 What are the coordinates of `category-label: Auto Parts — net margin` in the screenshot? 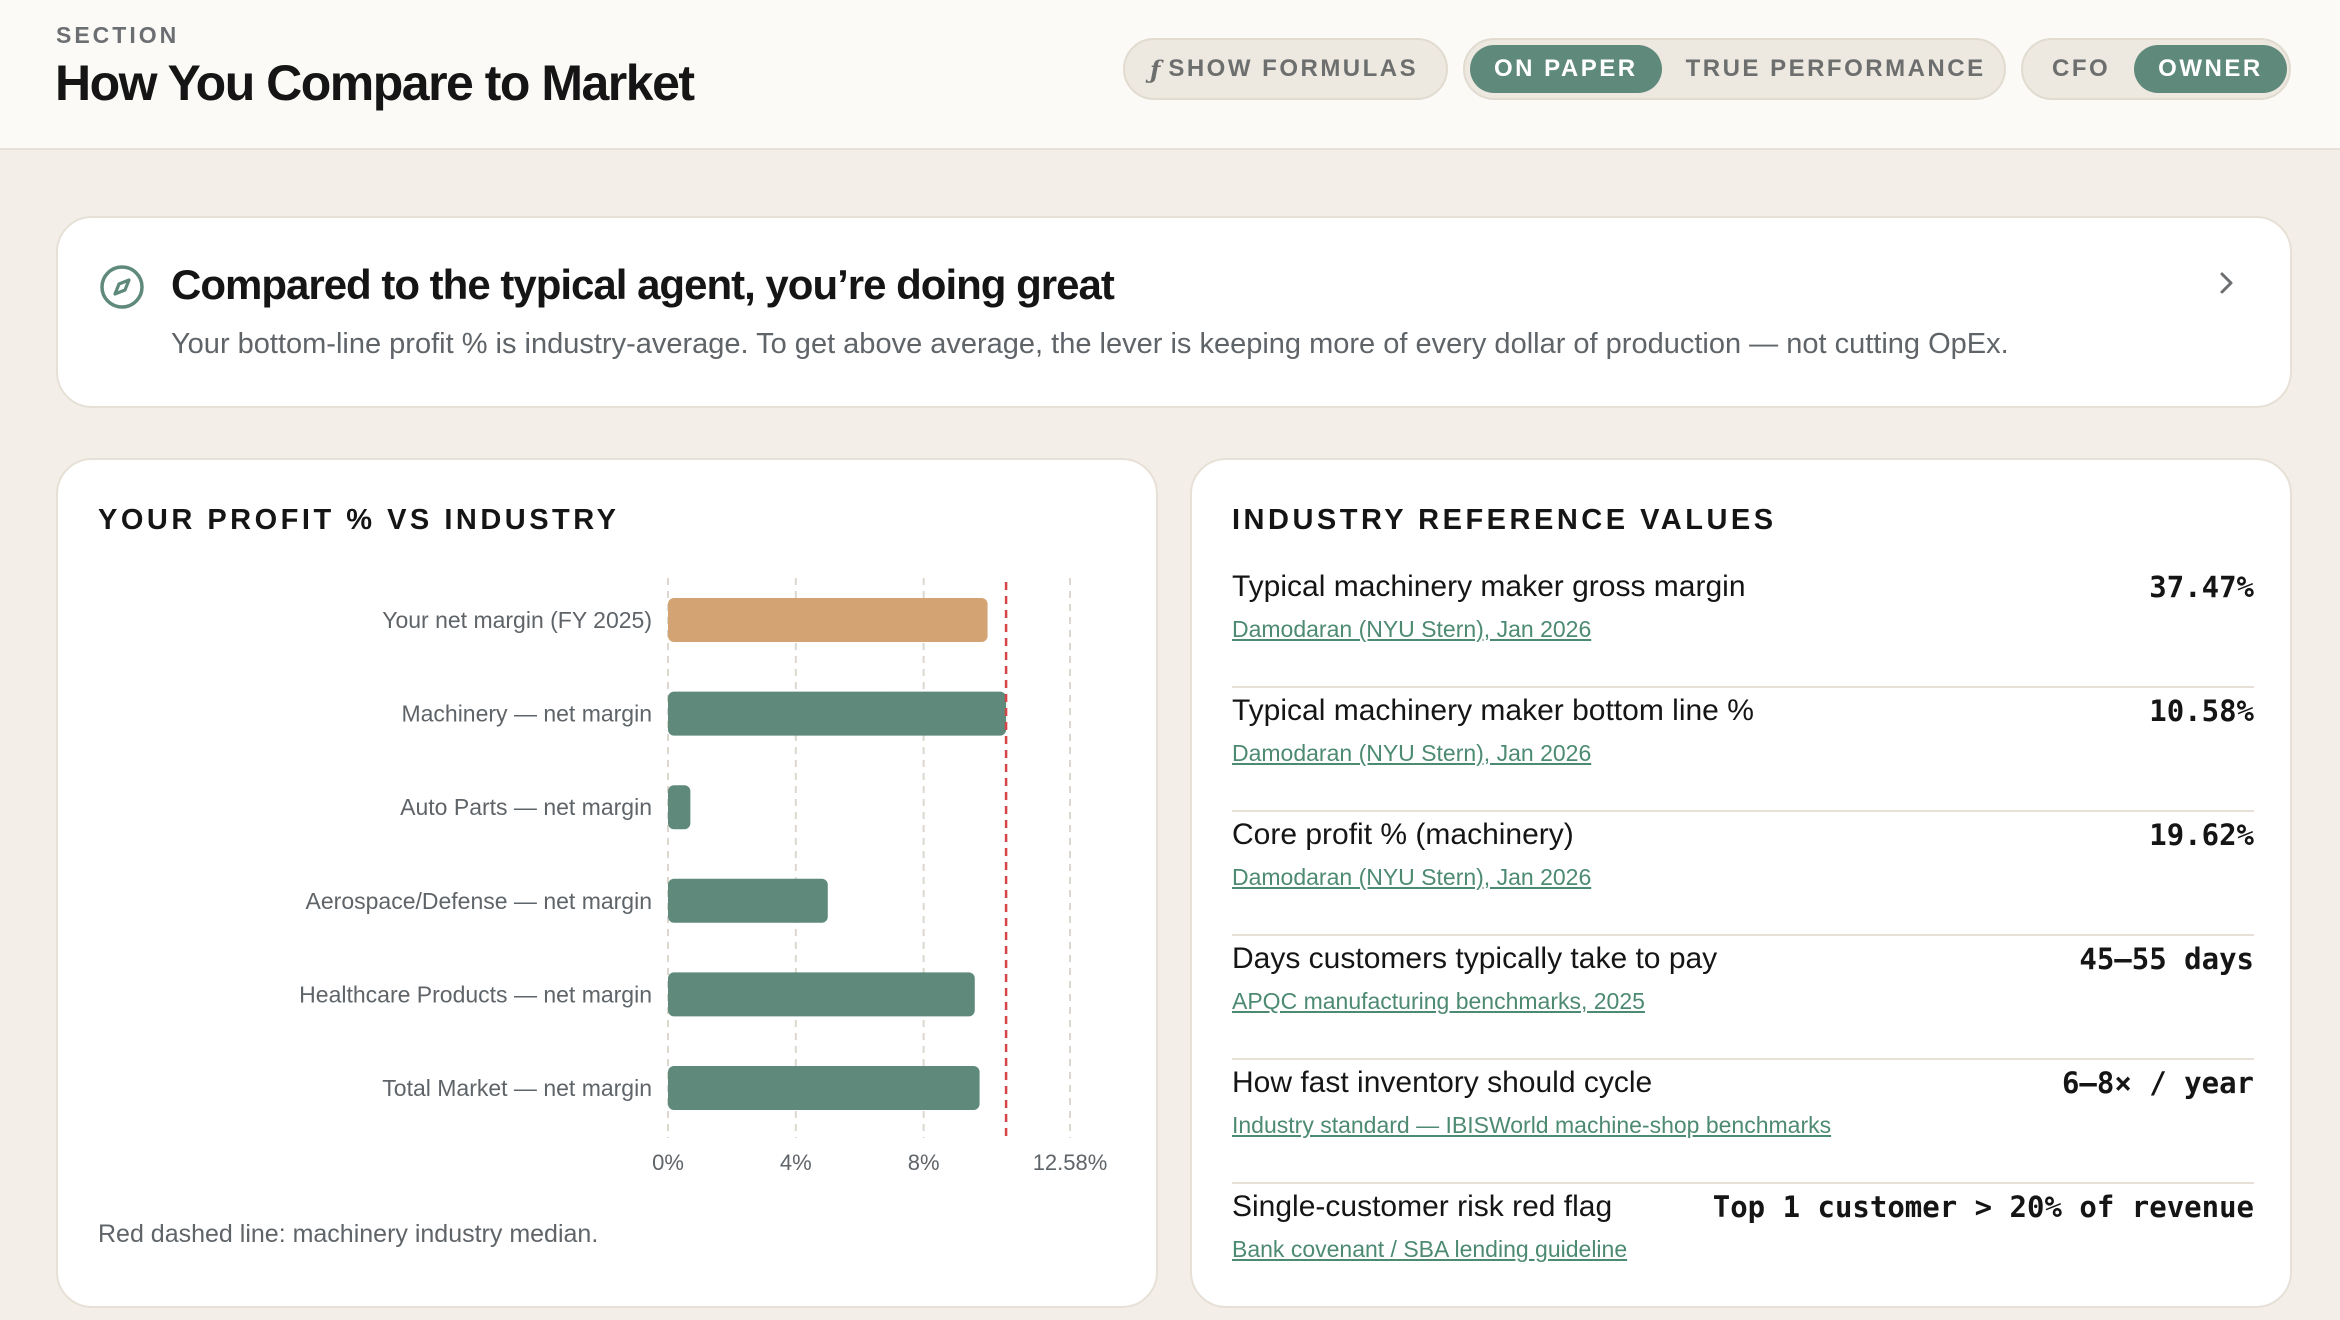 It's located at (526, 807).